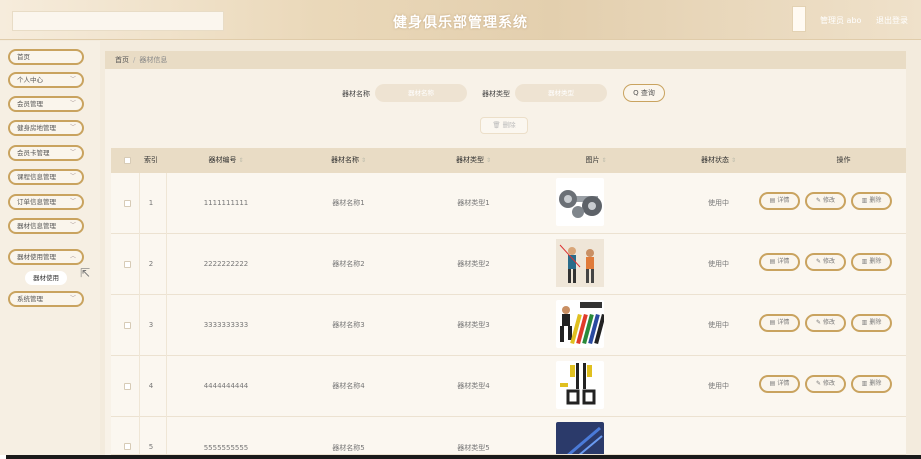 Image resolution: width=921 pixels, height=459 pixels. I want to click on sidebar-item-equipment-info: 器材信息管理 ﹀, so click(46, 226).